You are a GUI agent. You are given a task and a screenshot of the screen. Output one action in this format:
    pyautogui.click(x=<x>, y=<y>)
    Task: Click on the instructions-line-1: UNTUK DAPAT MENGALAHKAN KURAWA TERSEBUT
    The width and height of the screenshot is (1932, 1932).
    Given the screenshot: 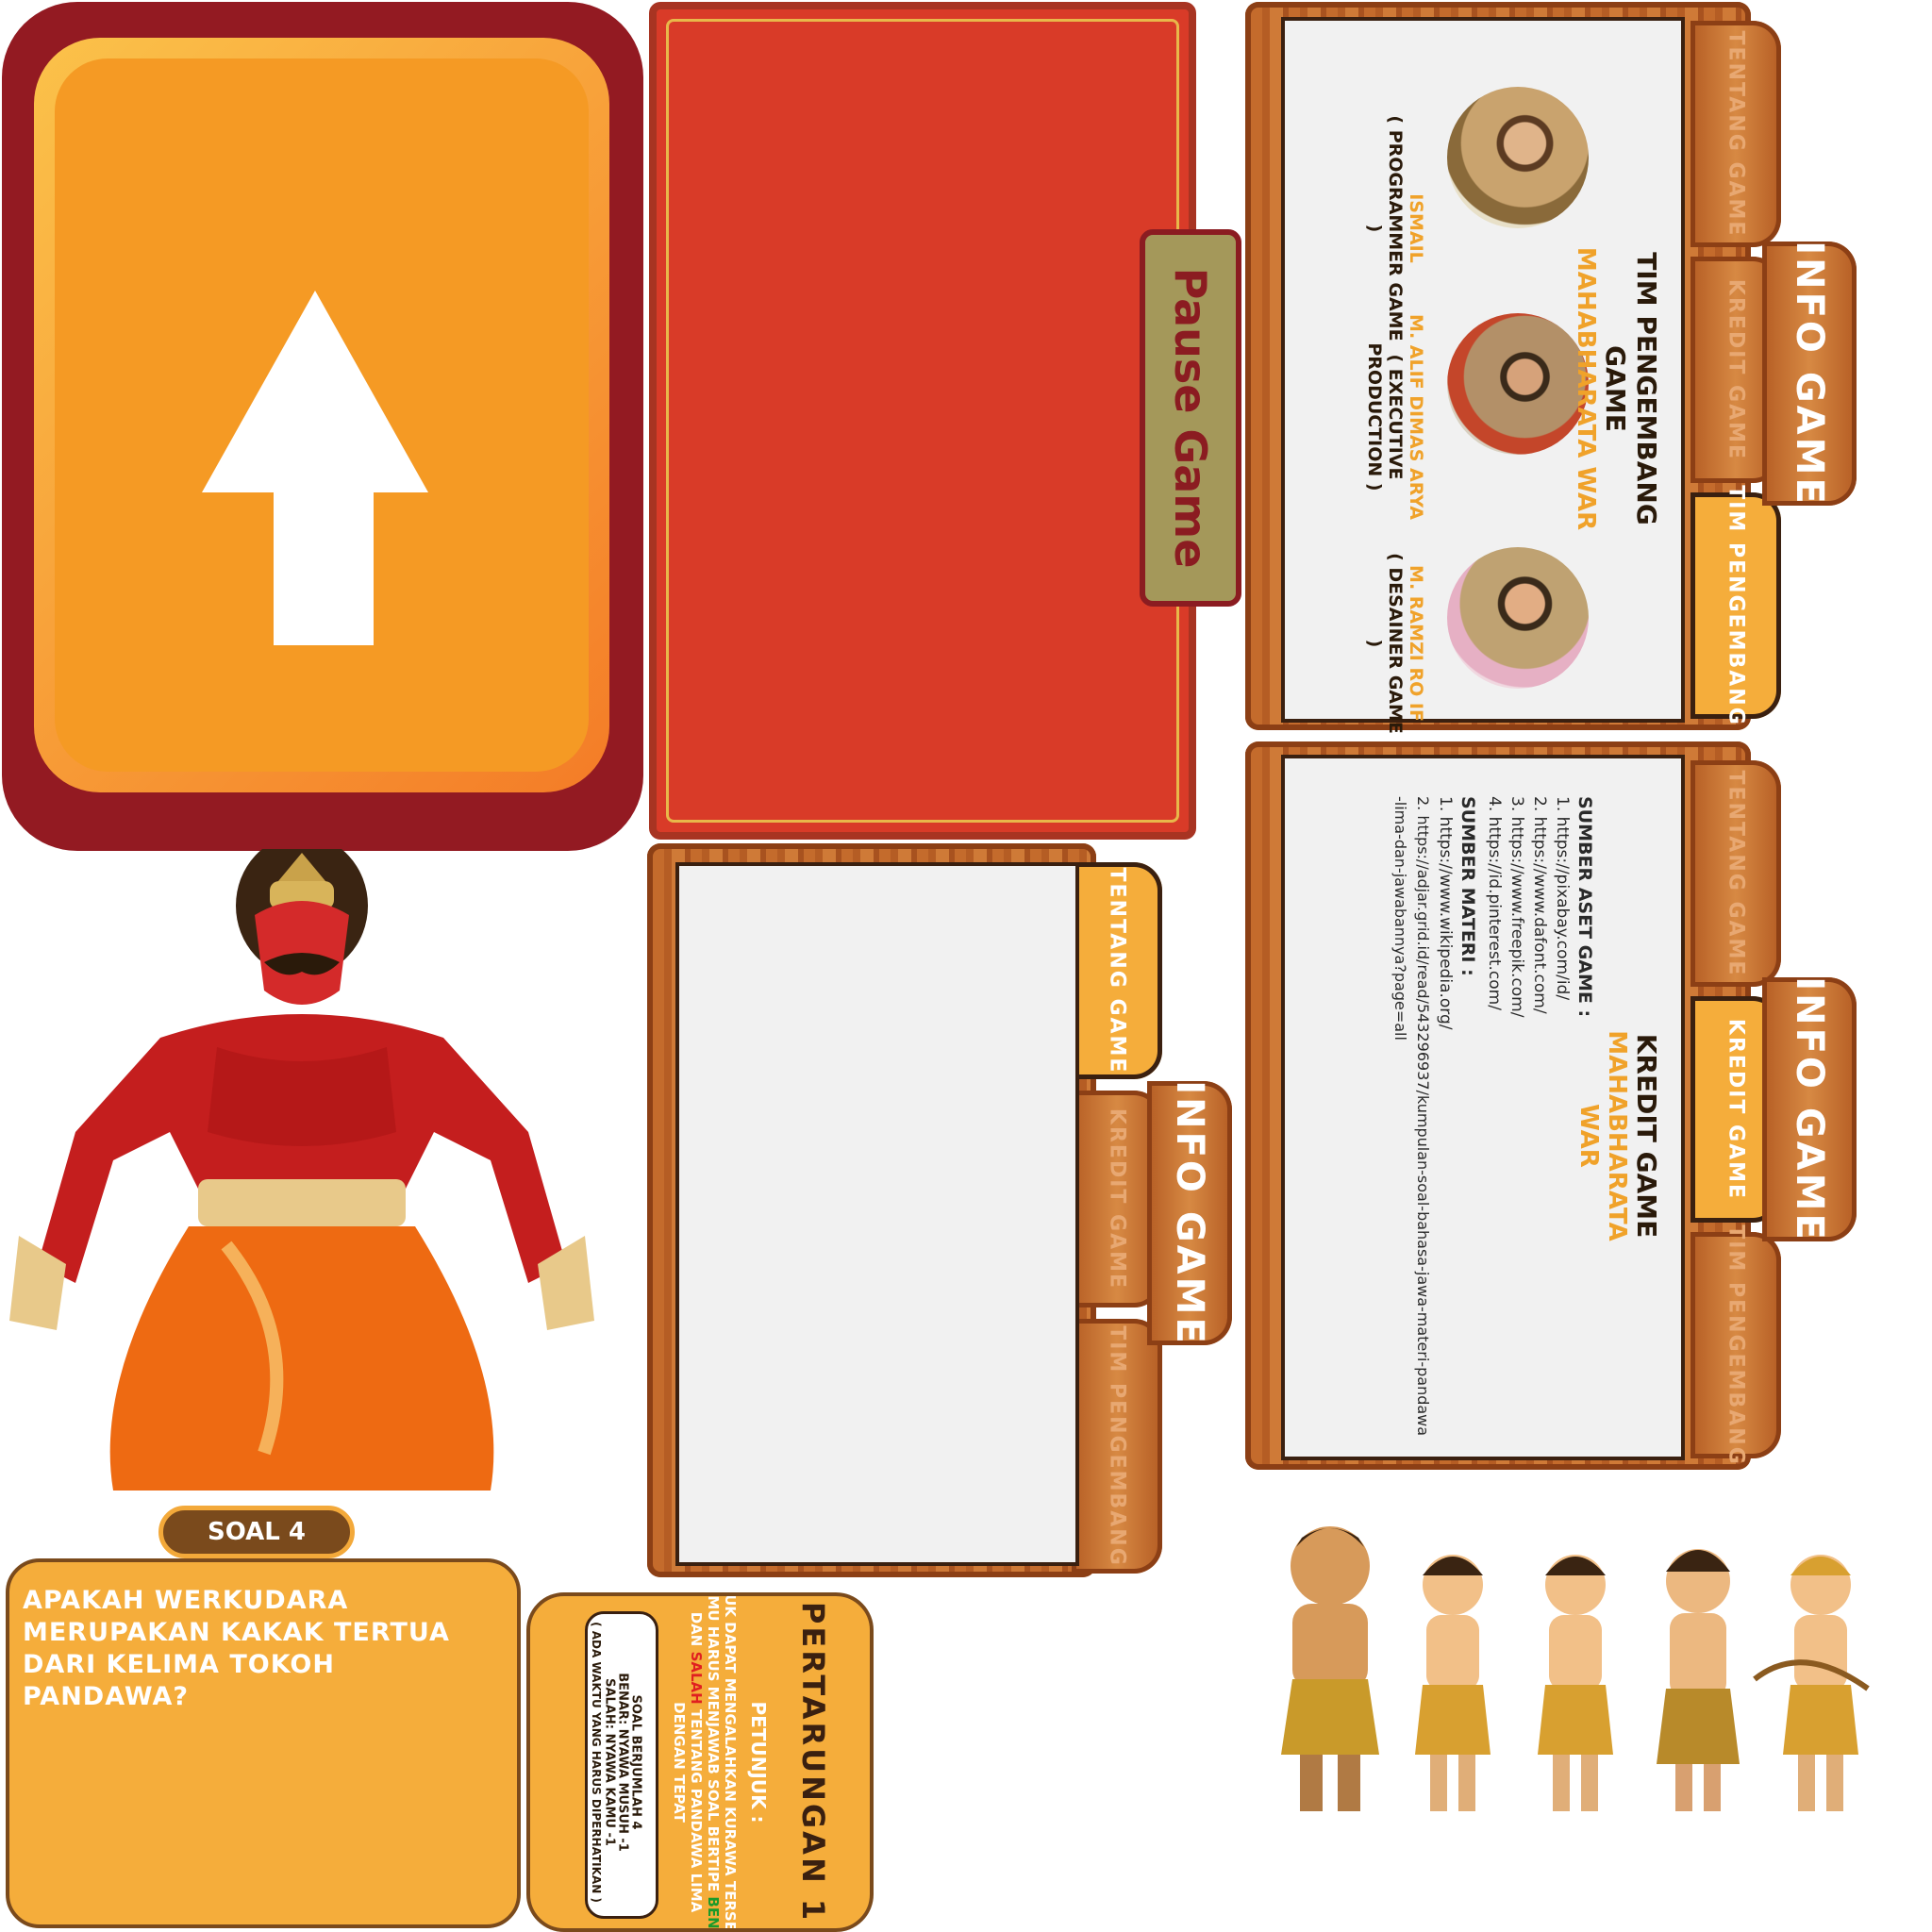 What is the action you would take?
    pyautogui.click(x=730, y=1762)
    